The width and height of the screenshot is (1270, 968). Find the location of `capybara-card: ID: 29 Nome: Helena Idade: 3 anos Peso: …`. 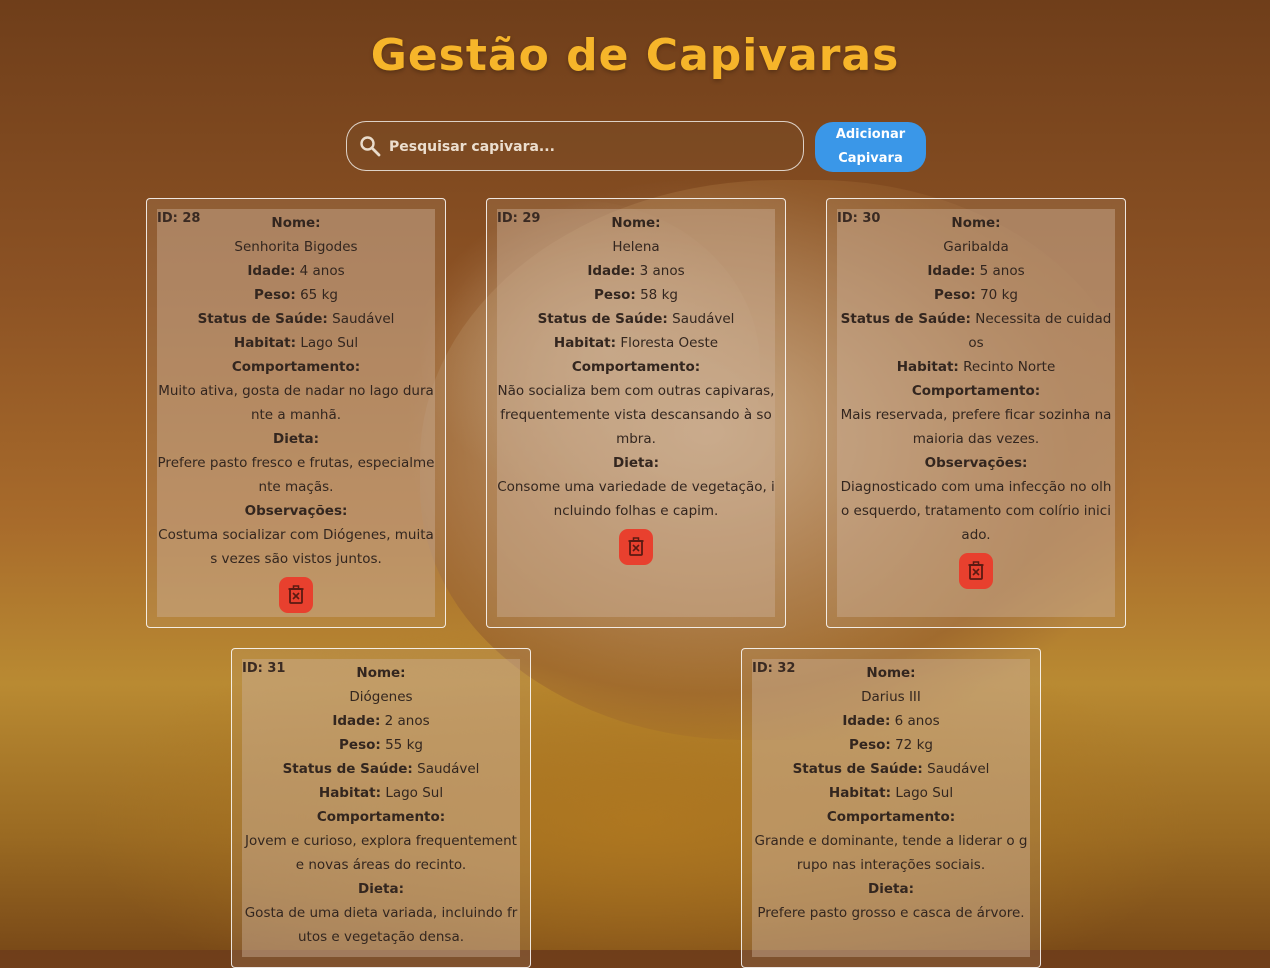

capybara-card: ID: 29 Nome: Helena Idade: 3 anos Peso: … is located at coordinates (636, 413).